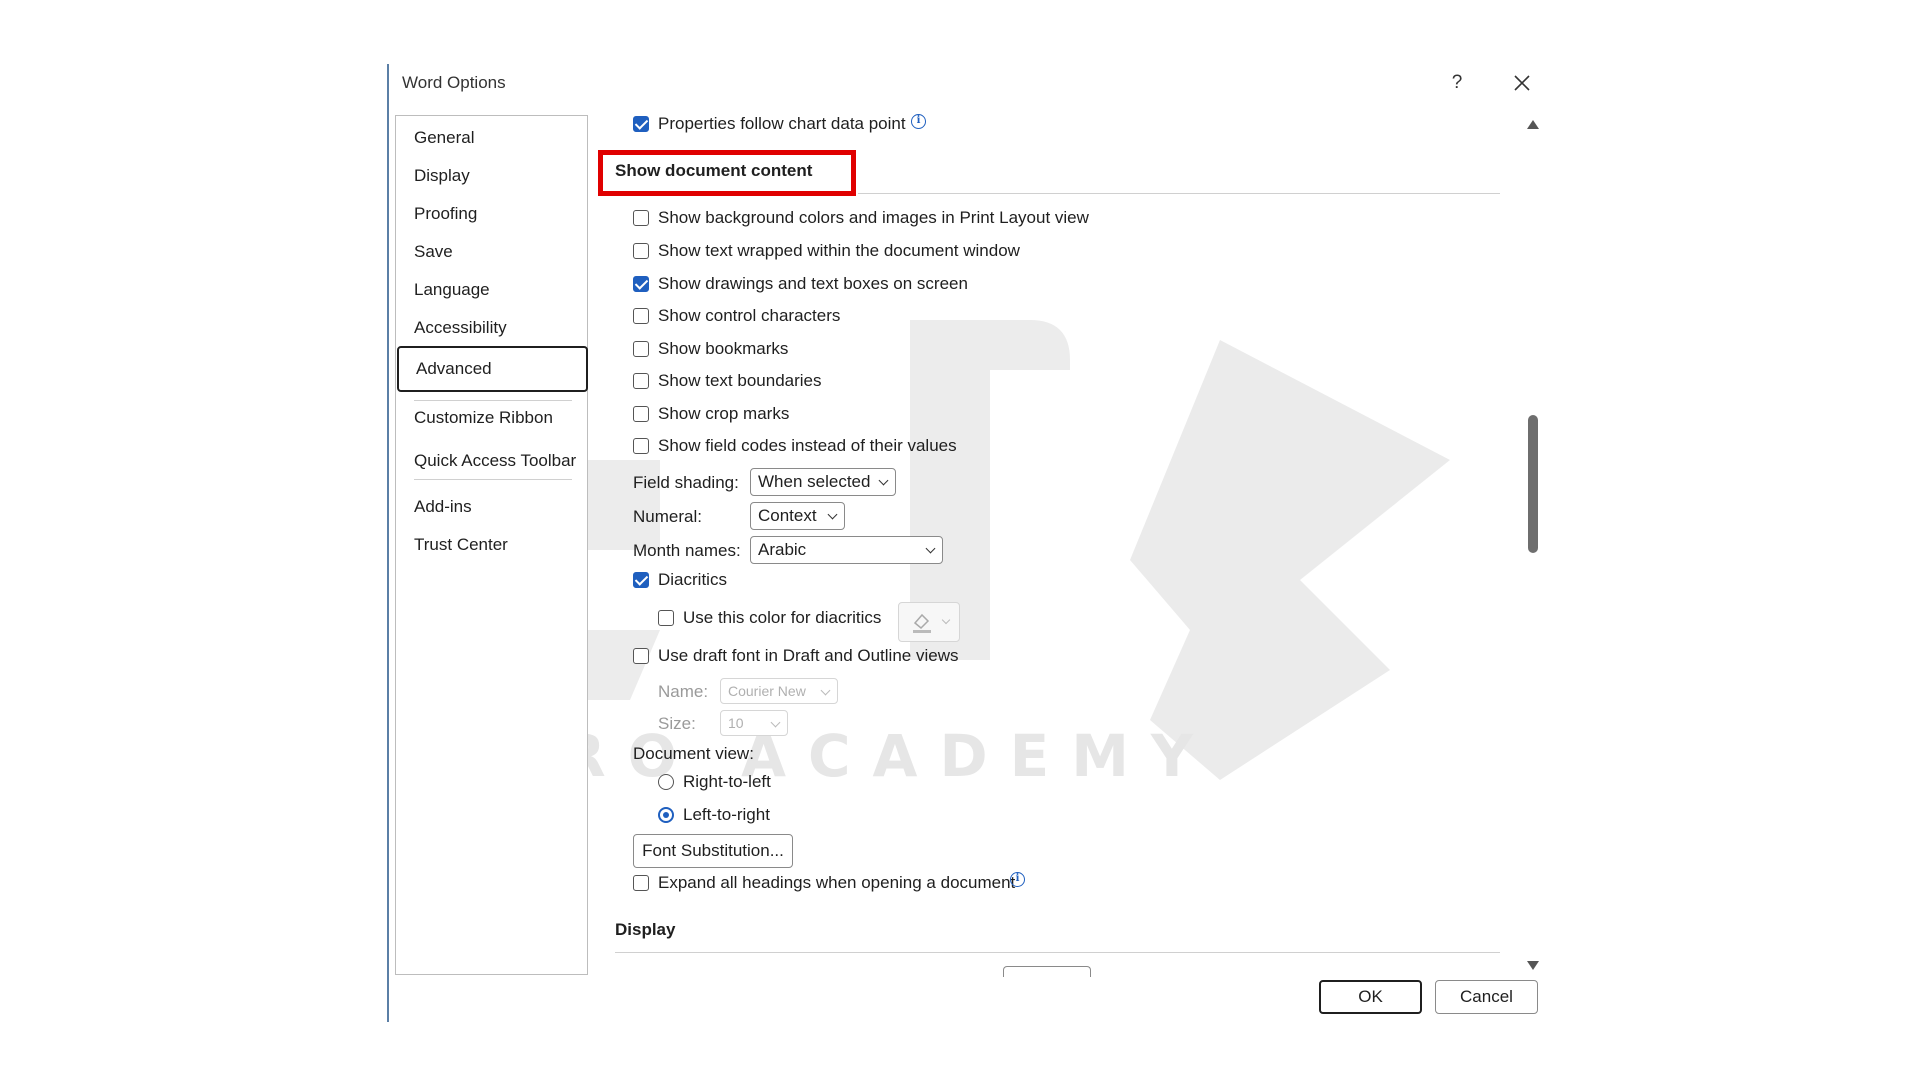  I want to click on paint-bucket-icon, so click(922, 623).